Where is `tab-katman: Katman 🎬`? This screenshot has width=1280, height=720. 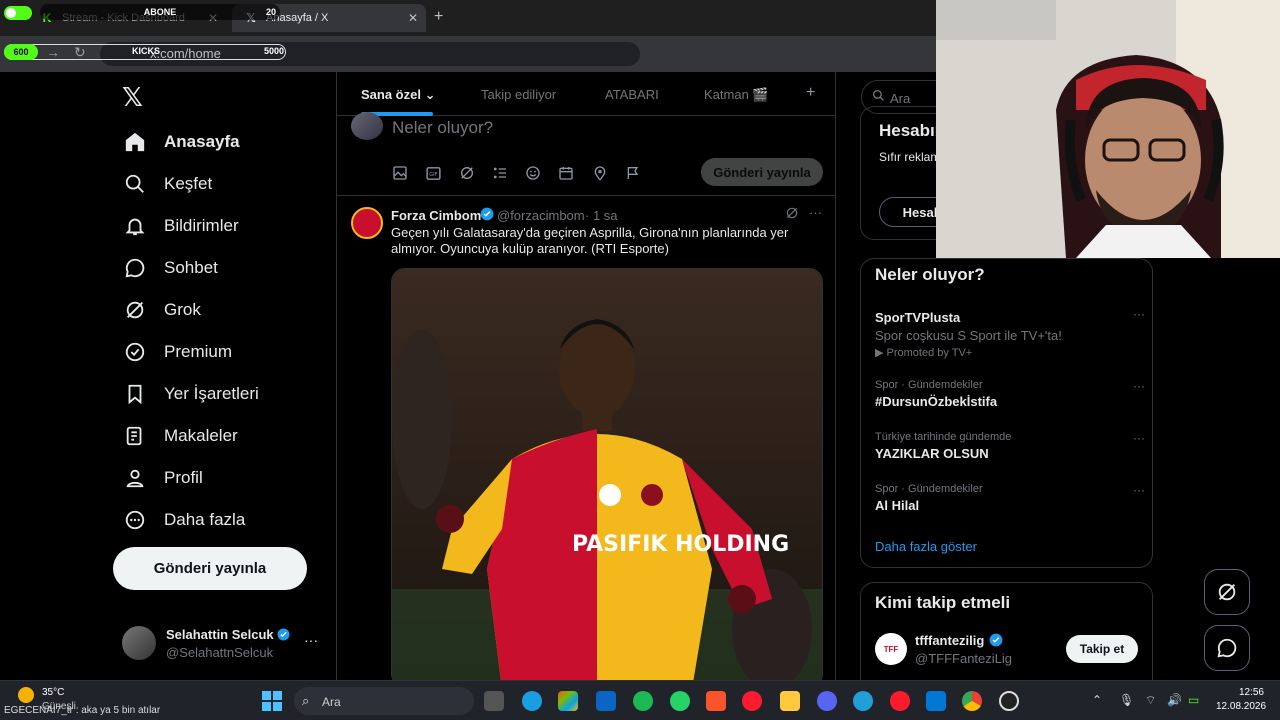
tab-katman: Katman 🎬 is located at coordinates (736, 95).